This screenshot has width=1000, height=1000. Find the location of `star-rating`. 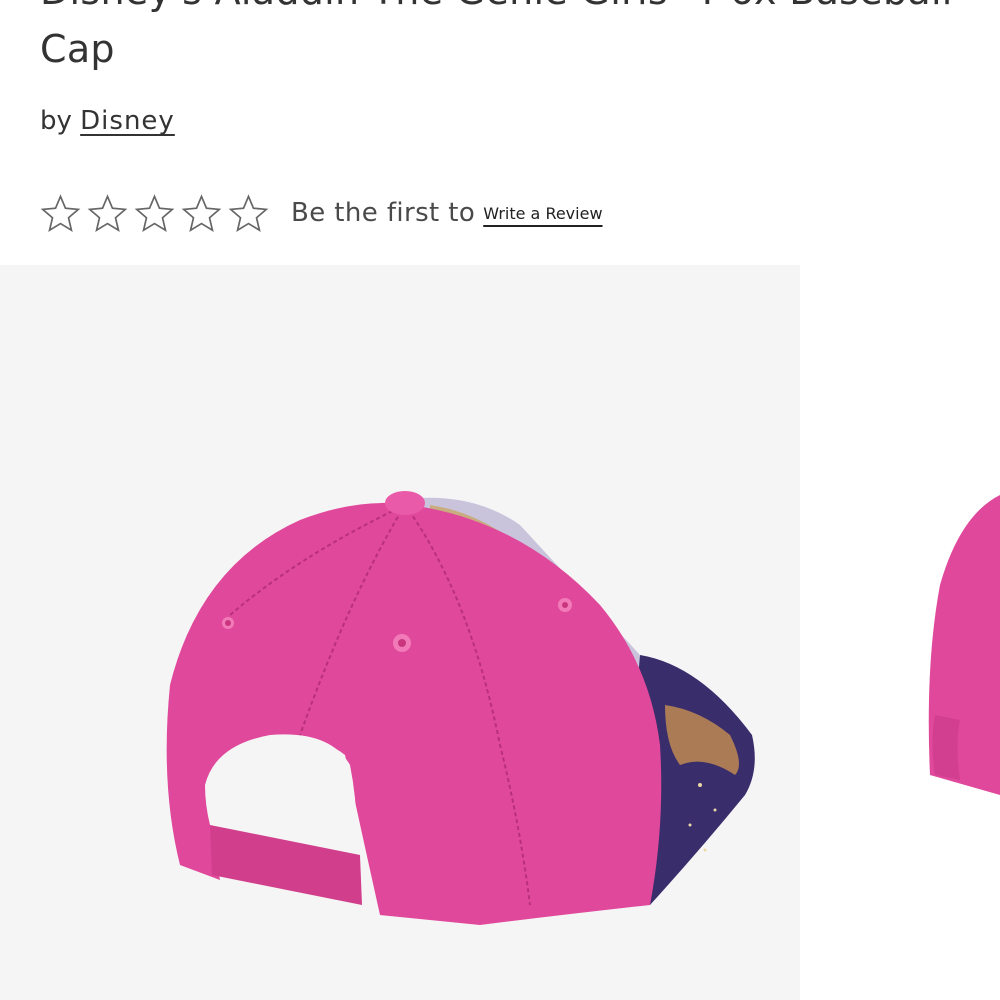

star-rating is located at coordinates (154, 213).